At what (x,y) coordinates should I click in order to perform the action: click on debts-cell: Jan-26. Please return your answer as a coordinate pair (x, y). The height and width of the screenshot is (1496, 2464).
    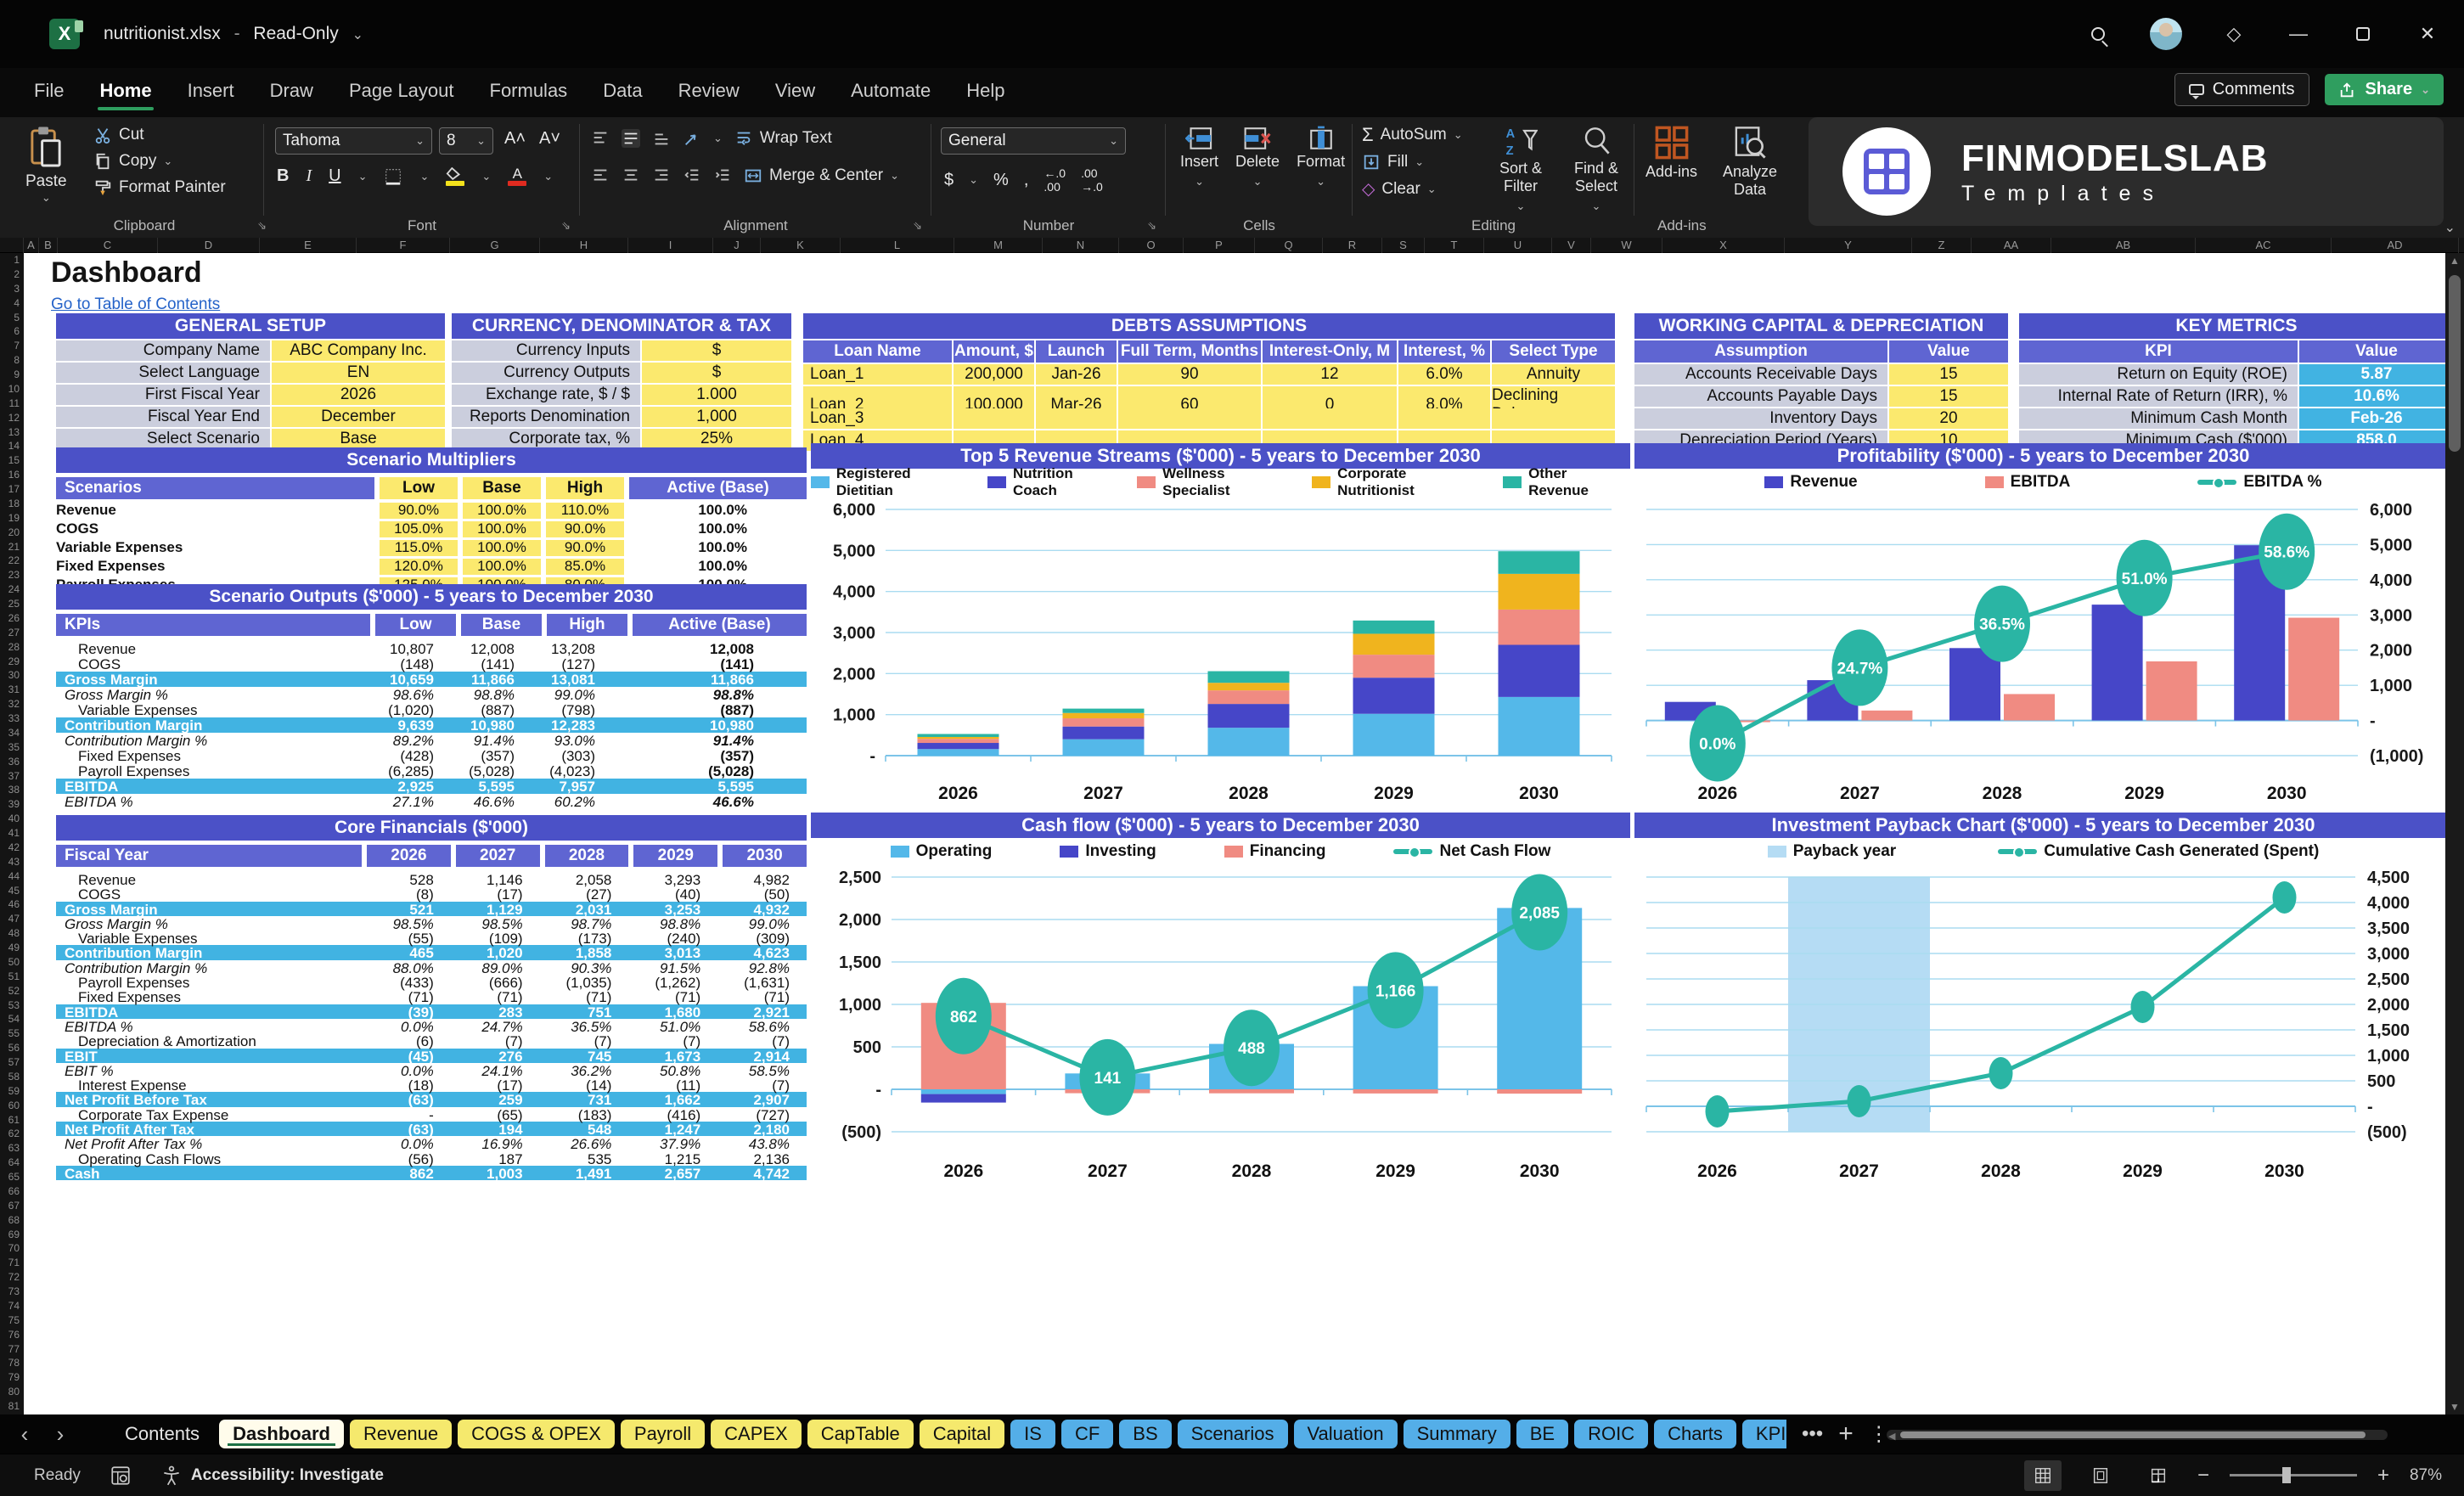
    Looking at the image, I should click on (1076, 374).